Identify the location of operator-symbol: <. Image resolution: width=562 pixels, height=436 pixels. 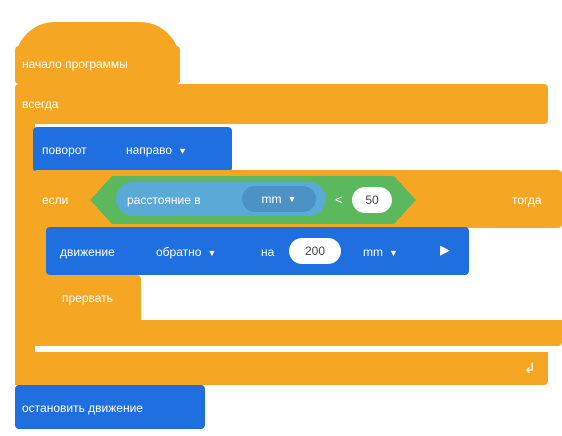
(339, 199).